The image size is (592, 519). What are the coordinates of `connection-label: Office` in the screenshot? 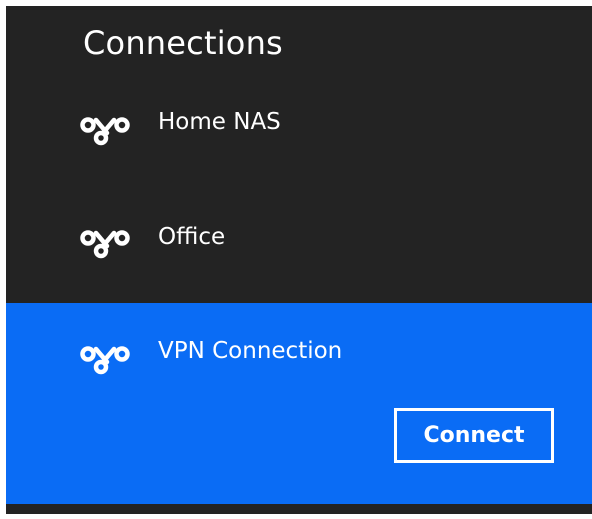 It's located at (192, 237).